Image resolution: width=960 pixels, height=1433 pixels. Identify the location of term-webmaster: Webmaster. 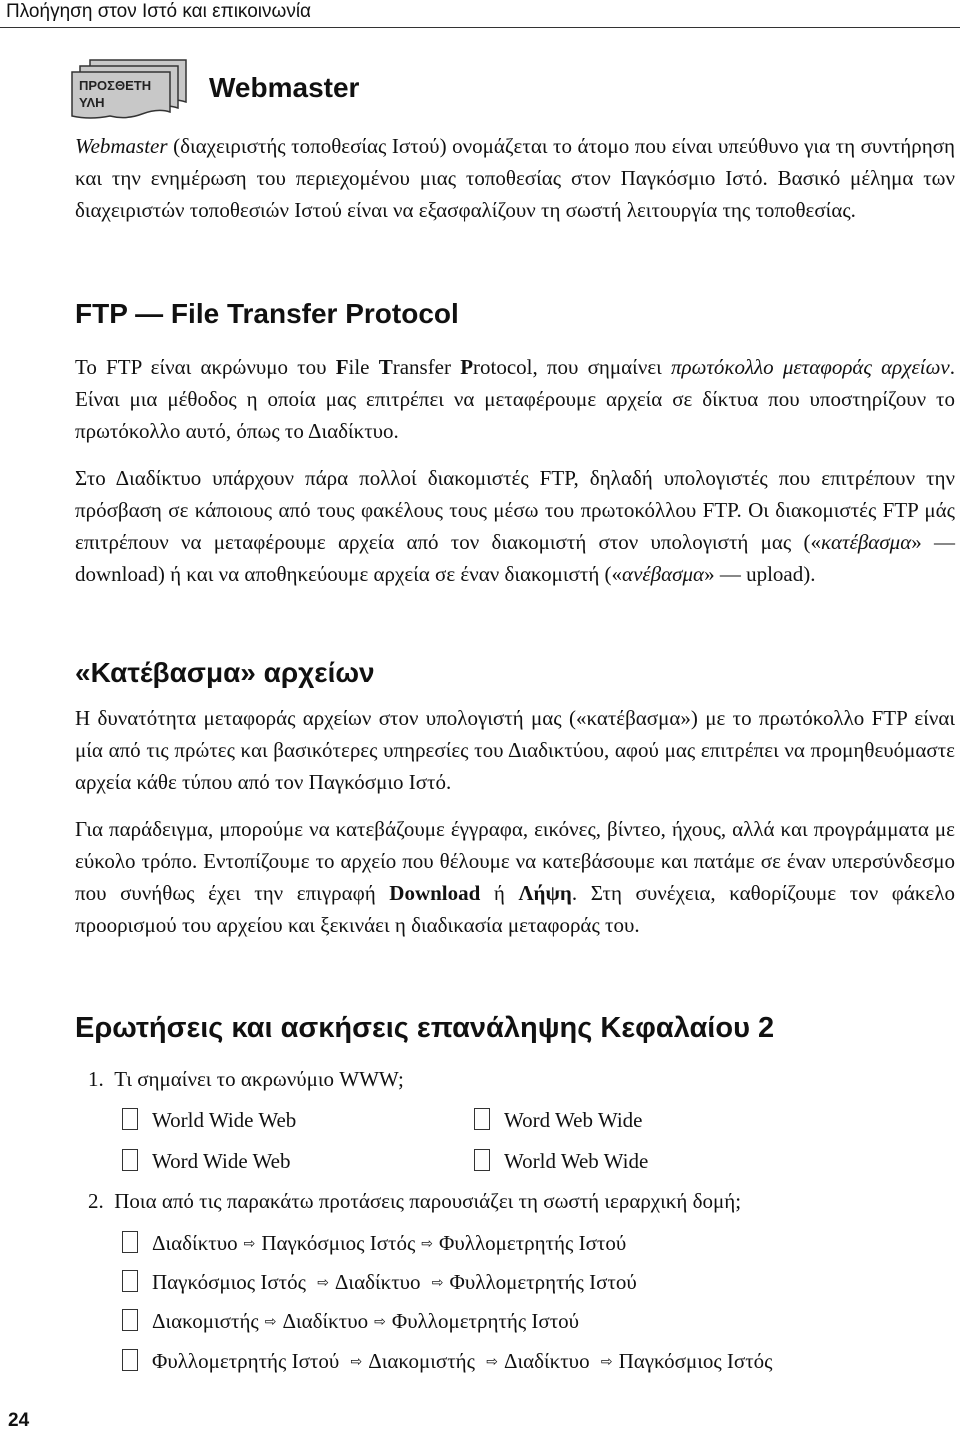
(121, 146).